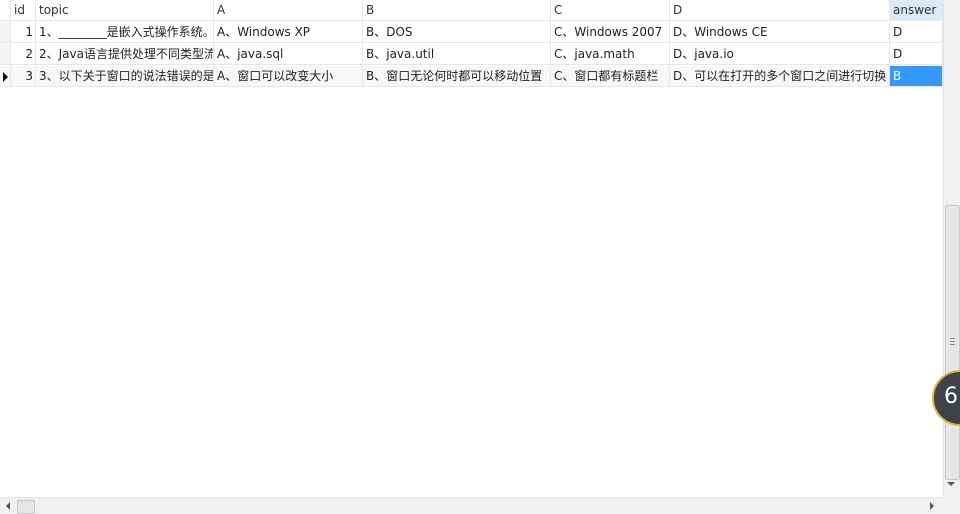 The width and height of the screenshot is (960, 514). I want to click on cell-id: 1, so click(23, 32).